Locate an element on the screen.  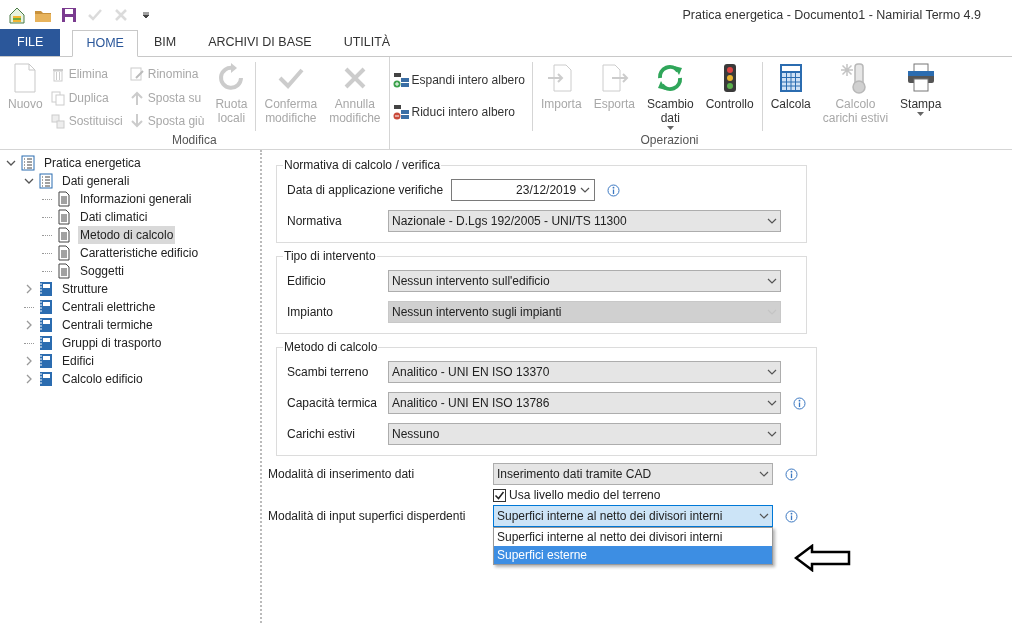
tree-item: Pratica energetica is located at coordinates (92, 163).